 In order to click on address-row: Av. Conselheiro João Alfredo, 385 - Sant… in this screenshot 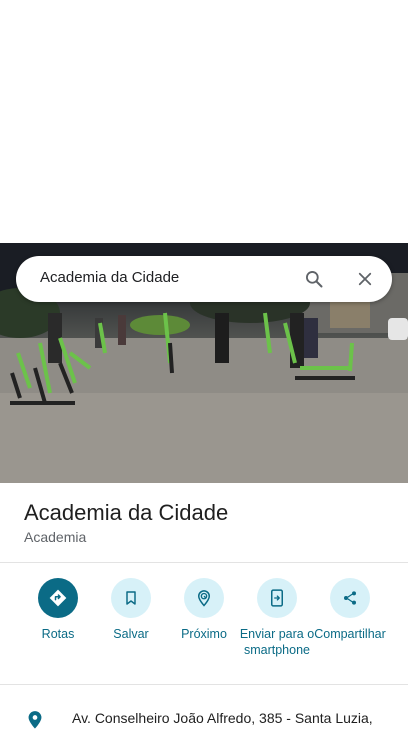, I will do `click(204, 714)`.